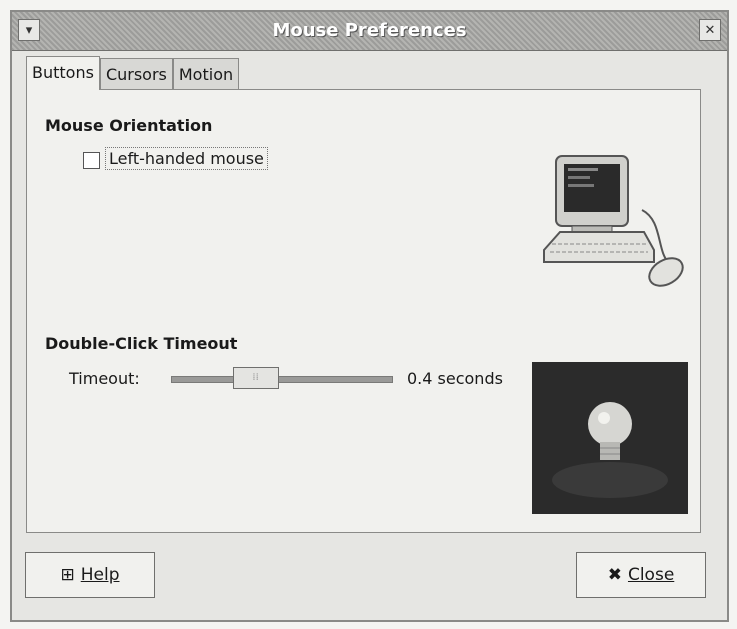  Describe the element at coordinates (614, 575) in the screenshot. I see `x-icon: ✖` at that location.